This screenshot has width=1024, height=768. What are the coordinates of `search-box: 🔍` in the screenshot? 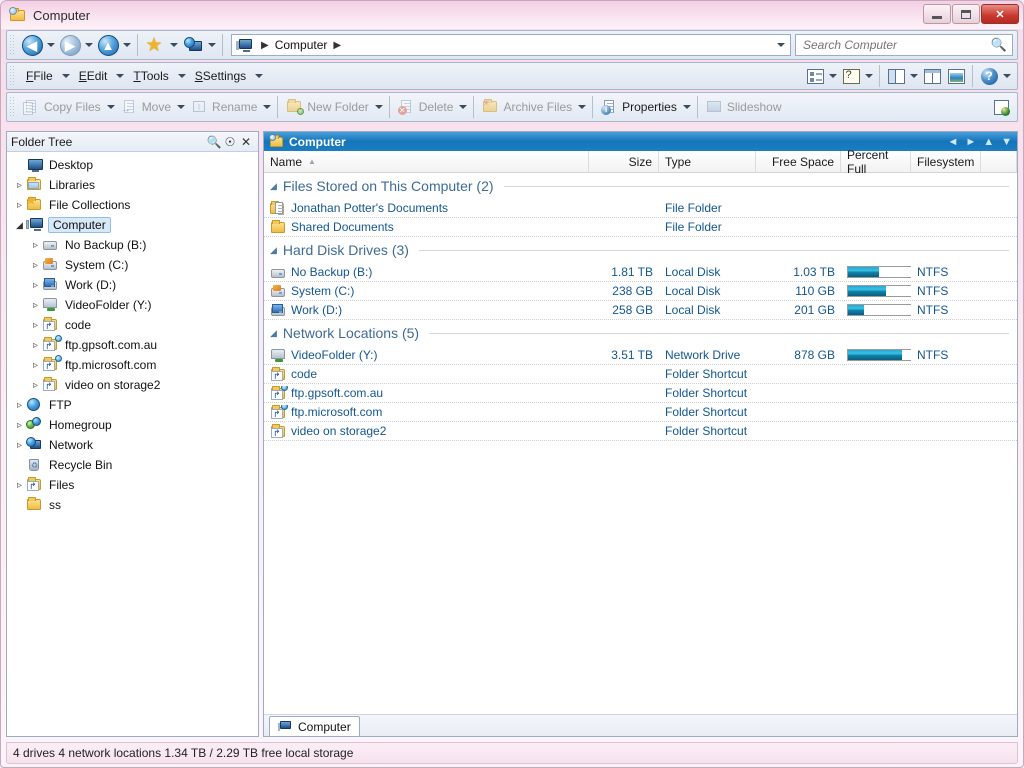 It's located at (904, 45).